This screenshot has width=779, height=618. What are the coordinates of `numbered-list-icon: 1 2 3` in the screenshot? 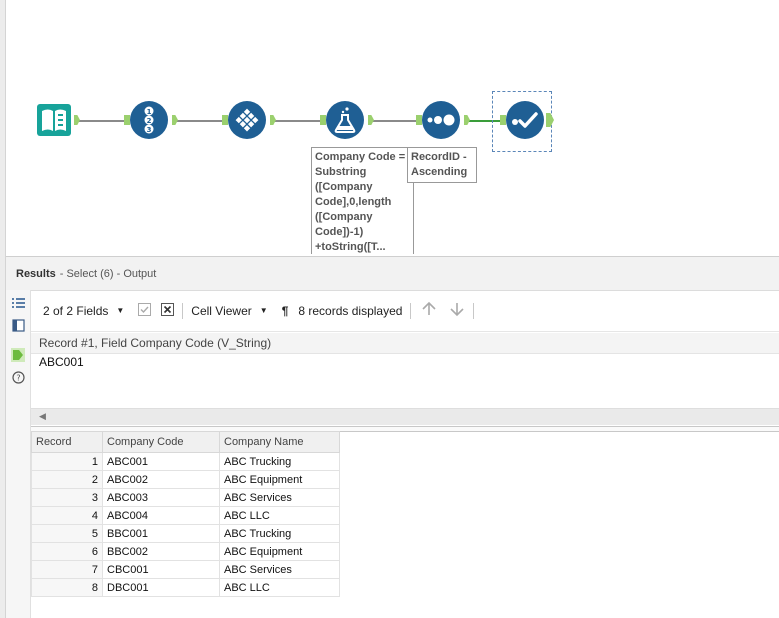 It's located at (149, 120).